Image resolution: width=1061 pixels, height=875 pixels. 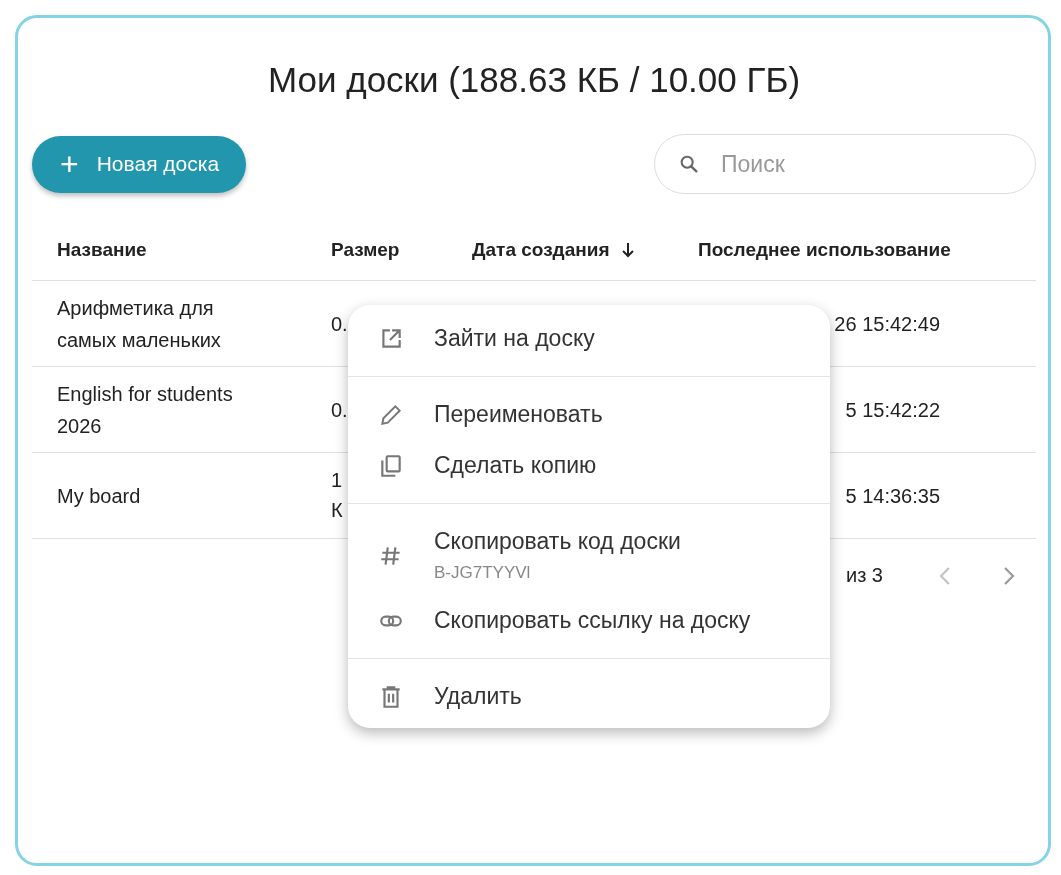 What do you see at coordinates (102, 250) in the screenshot?
I see `column-header: Название` at bounding box center [102, 250].